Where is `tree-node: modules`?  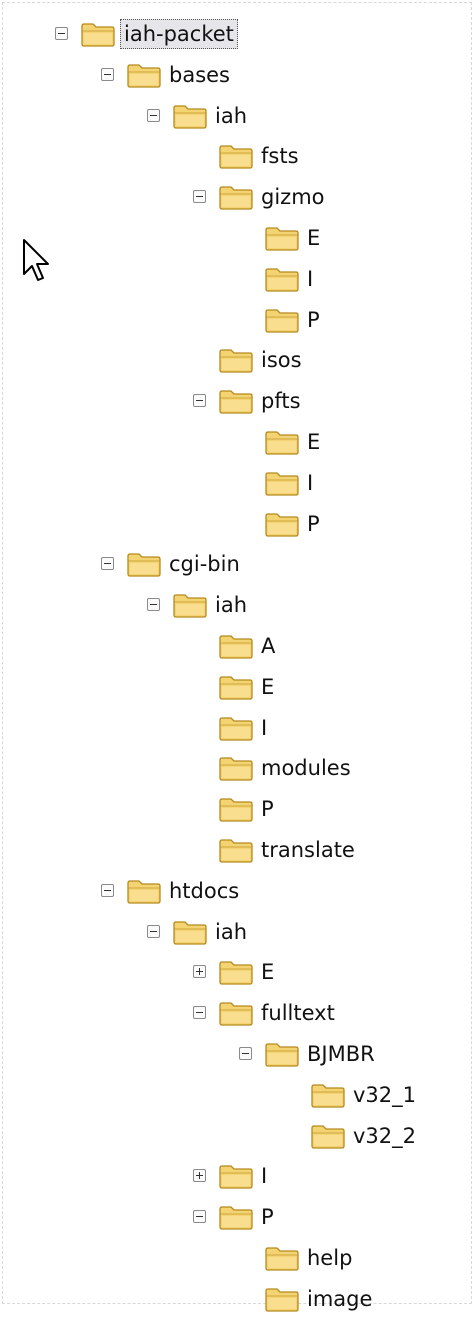
tree-node: modules is located at coordinates (238, 767).